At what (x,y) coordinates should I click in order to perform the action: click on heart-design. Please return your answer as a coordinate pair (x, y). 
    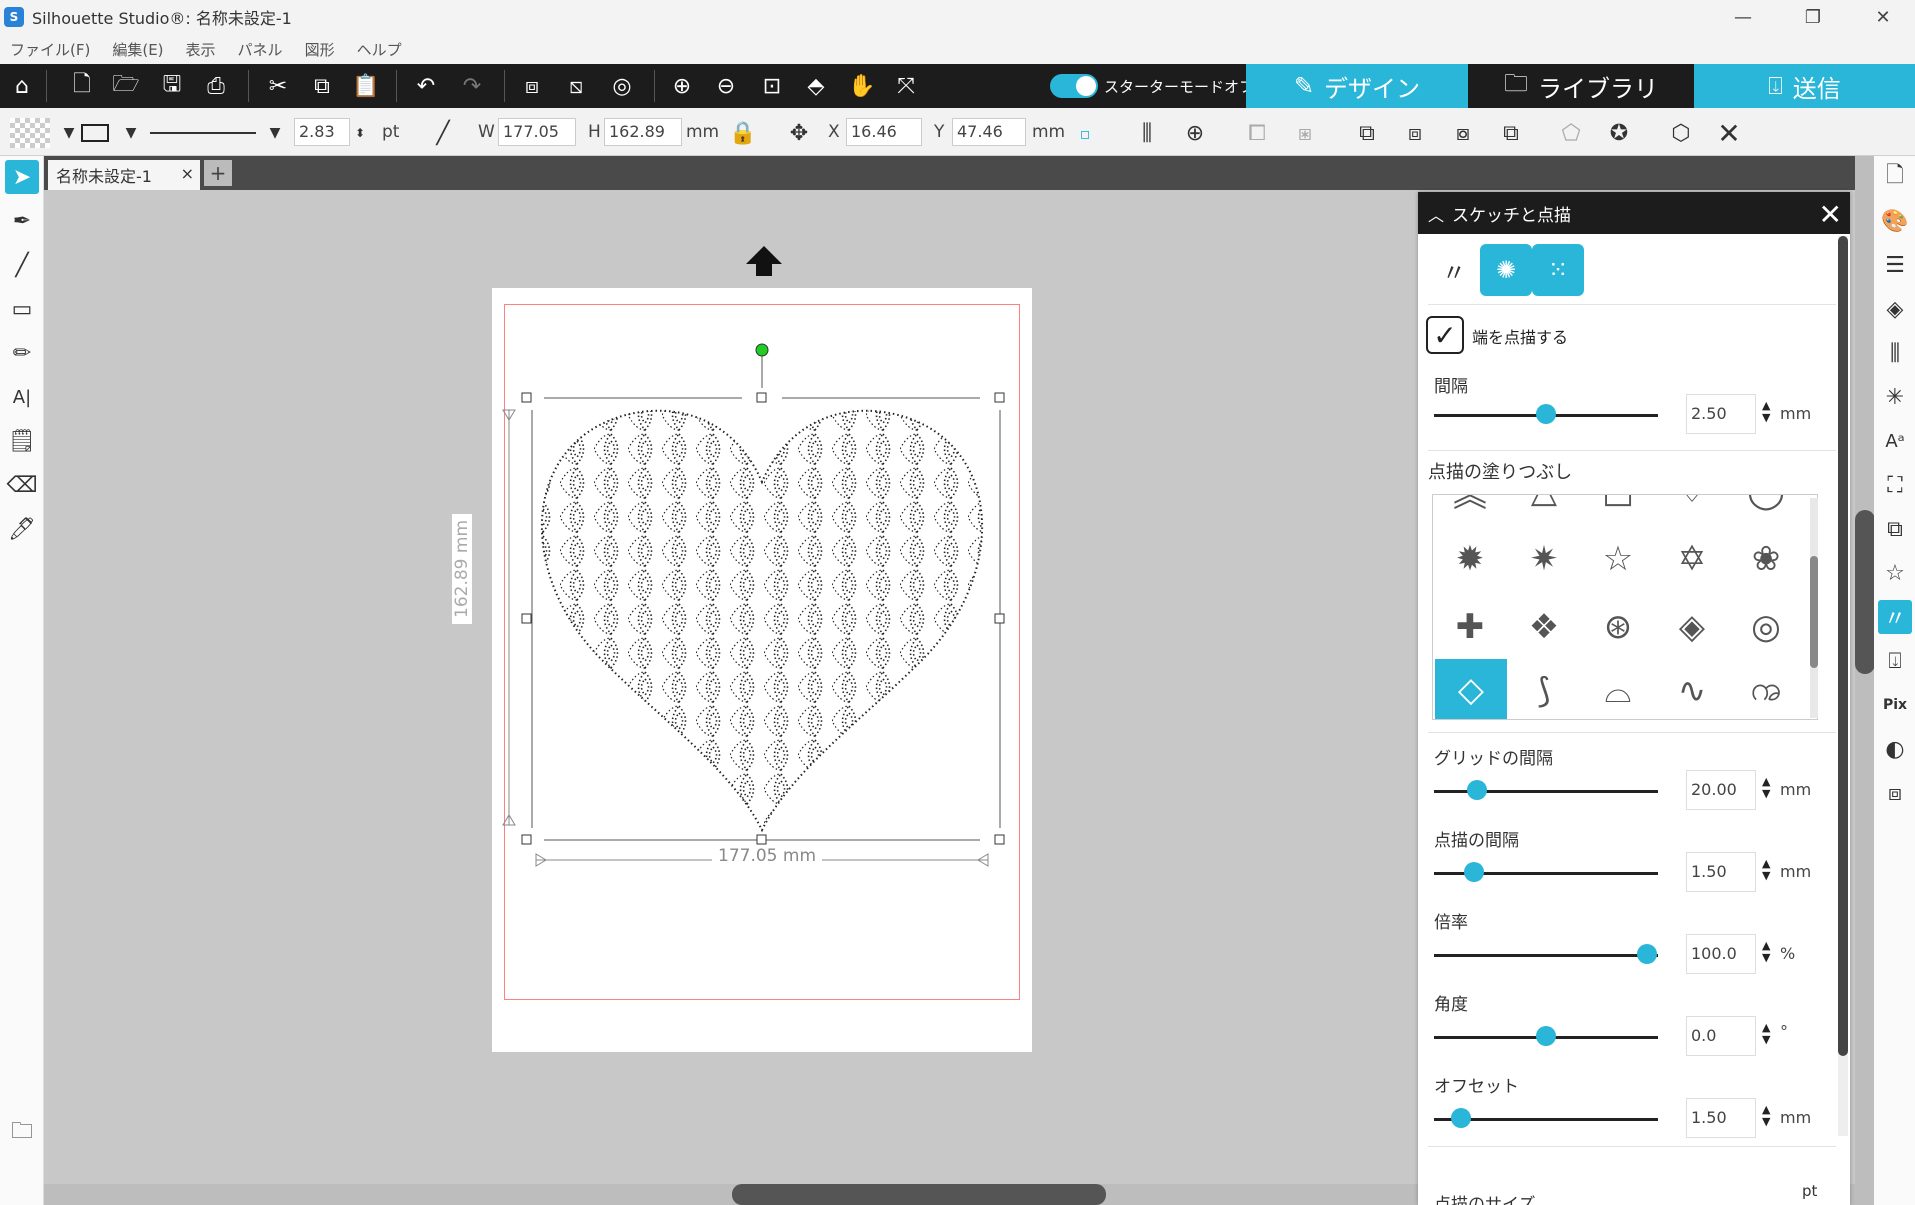
    Looking at the image, I should click on (762, 610).